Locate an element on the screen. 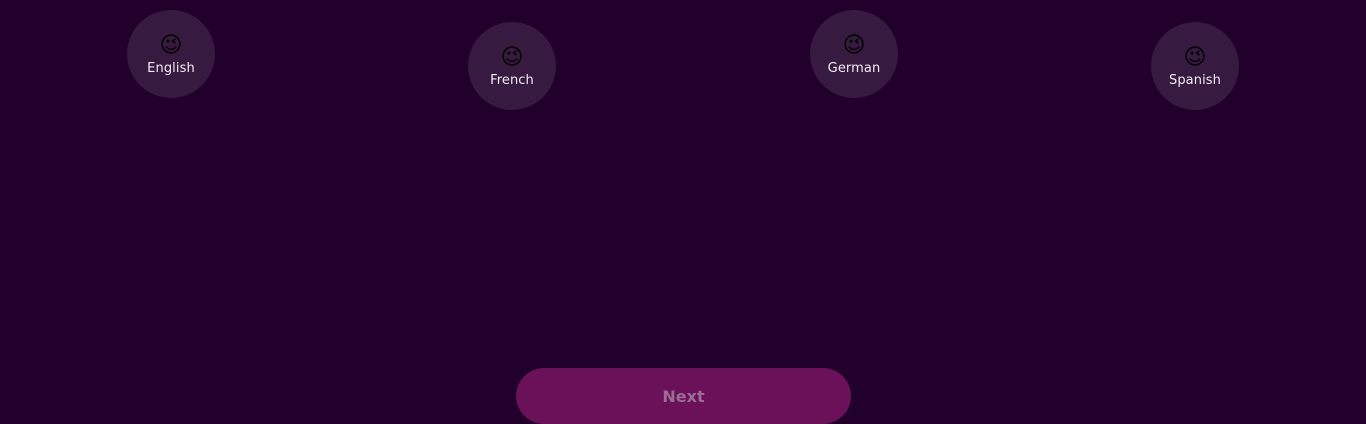  language-option-english: 😉 English is located at coordinates (171, 54).